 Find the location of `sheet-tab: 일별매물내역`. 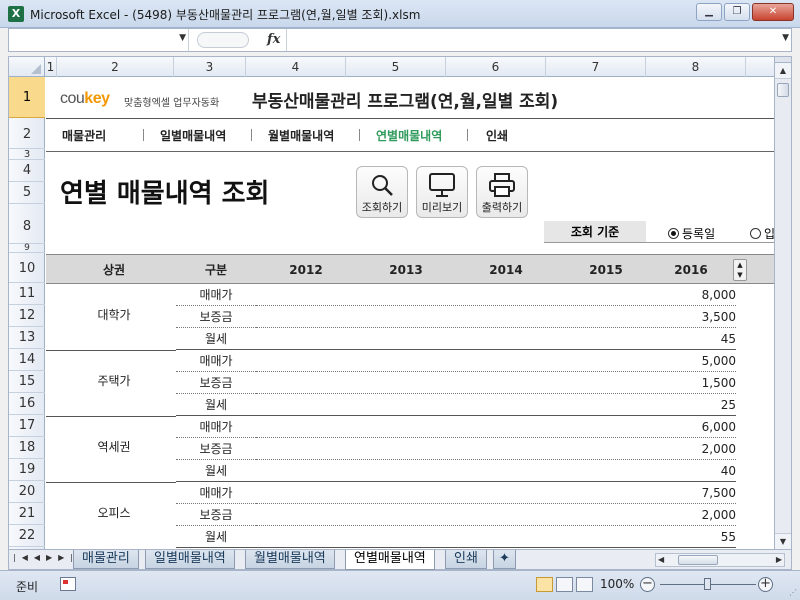

sheet-tab: 일별매물내역 is located at coordinates (190, 559).